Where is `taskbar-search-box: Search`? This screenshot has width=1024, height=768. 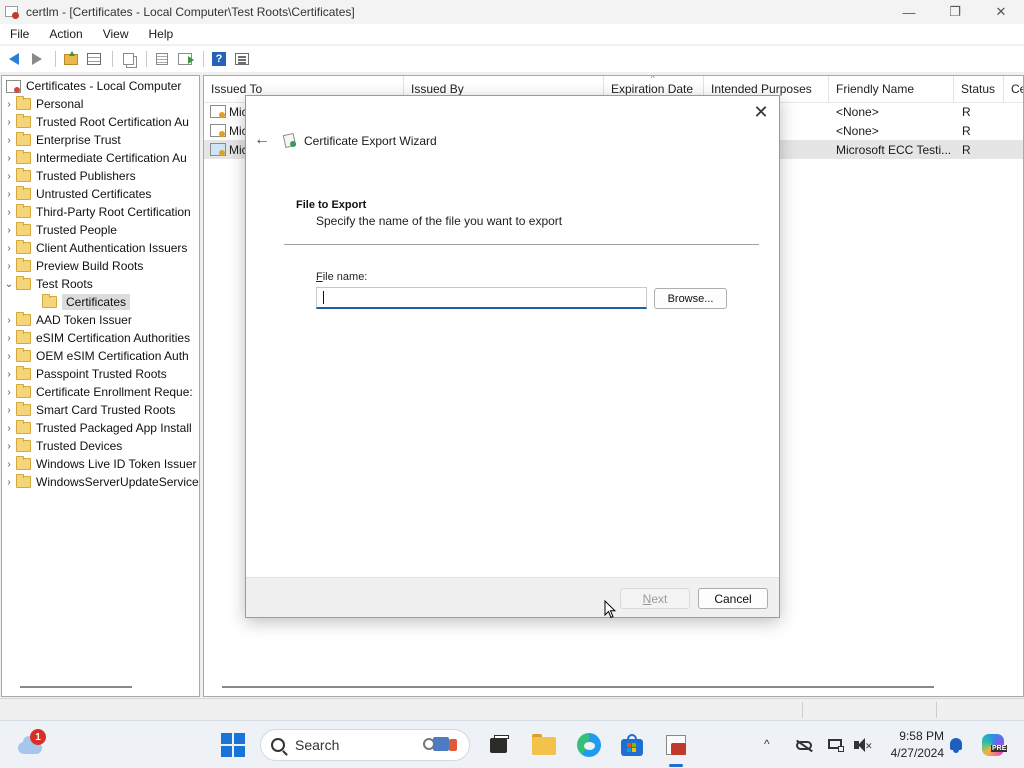
taskbar-search-box: Search is located at coordinates (365, 745).